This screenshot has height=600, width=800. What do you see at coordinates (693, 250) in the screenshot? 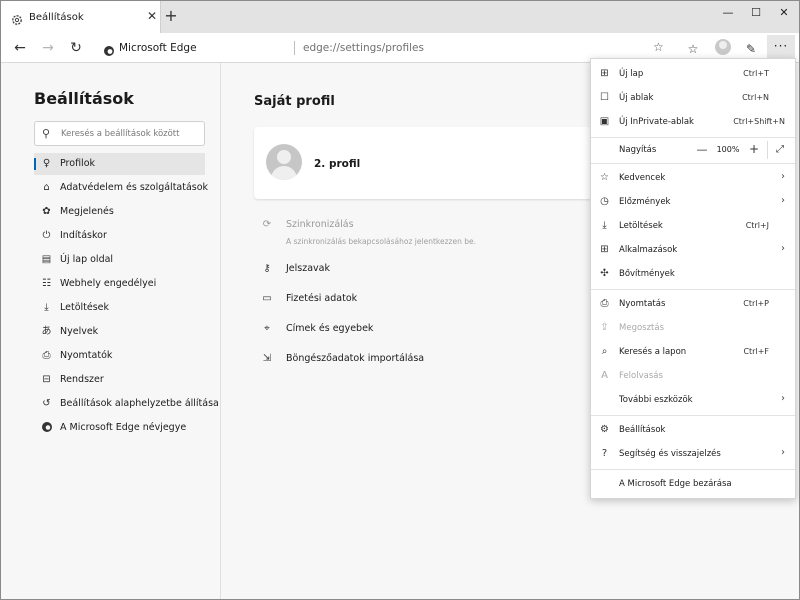
I see `menu-item-apps: ⊞ Alkalmazások ›` at bounding box center [693, 250].